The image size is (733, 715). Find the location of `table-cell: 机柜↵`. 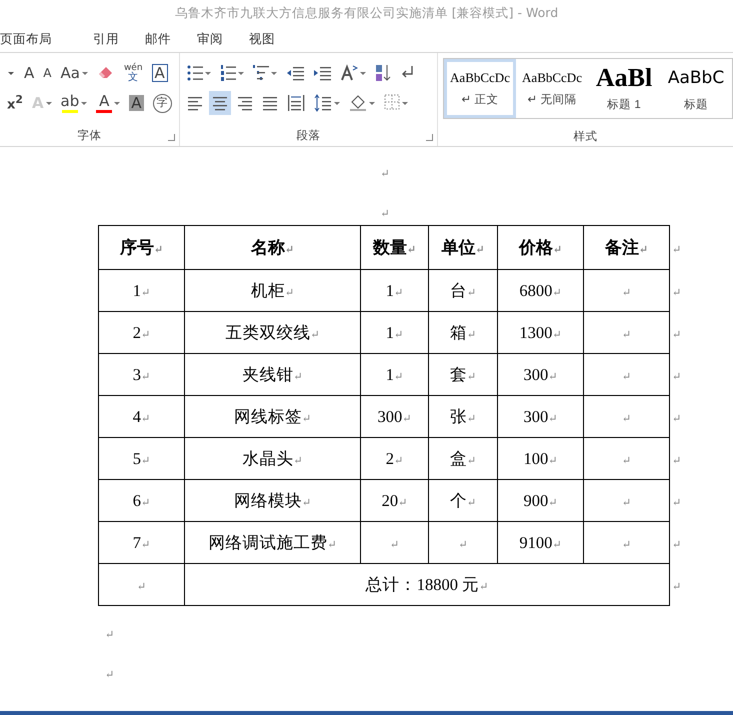

table-cell: 机柜↵ is located at coordinates (272, 290).